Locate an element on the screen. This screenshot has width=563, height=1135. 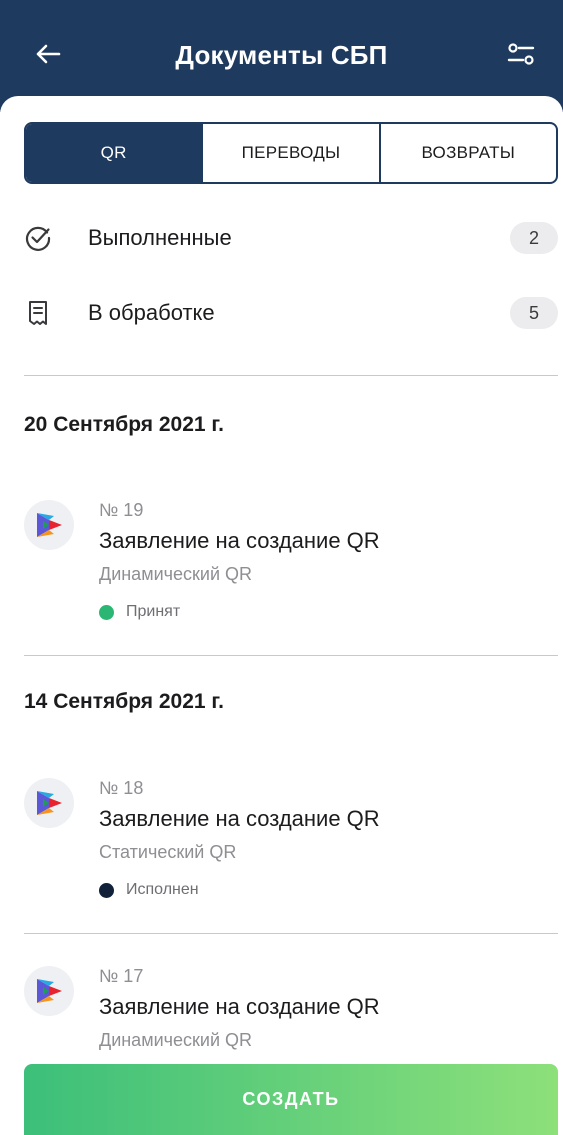
date-header: 20 Сентября 2021 г. is located at coordinates (124, 424).